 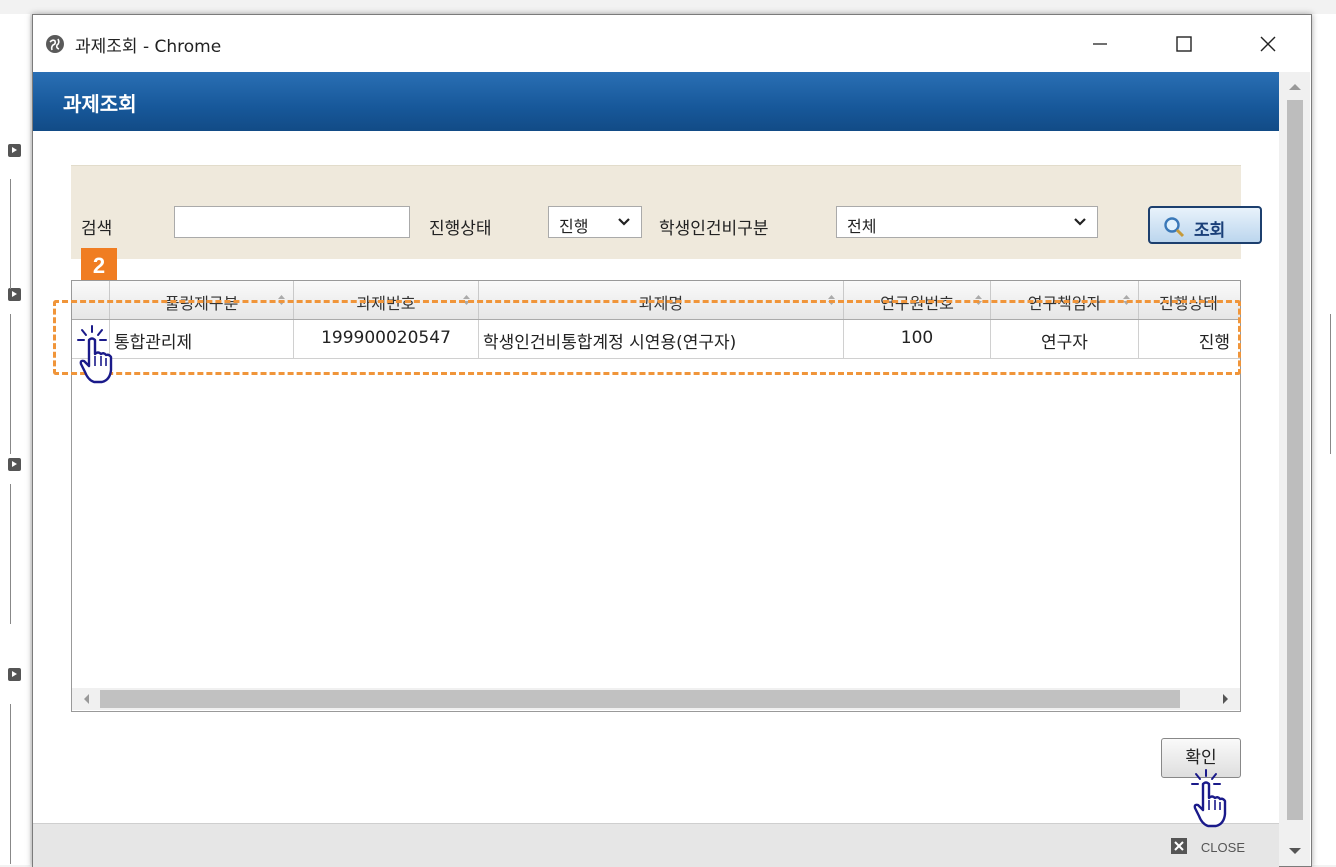 I want to click on close-icon, so click(x=1268, y=44).